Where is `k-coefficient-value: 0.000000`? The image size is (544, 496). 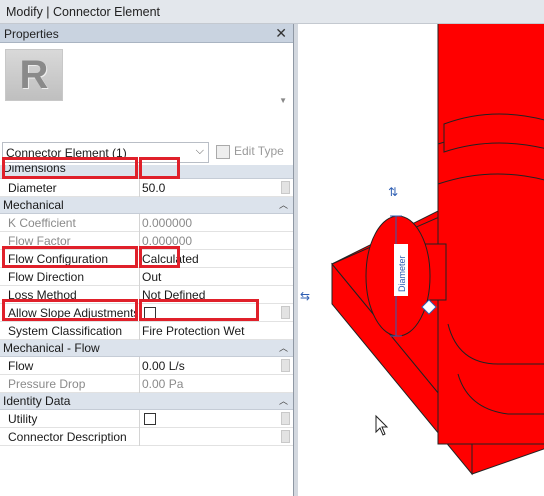
k-coefficient-value: 0.000000 is located at coordinates (167, 223).